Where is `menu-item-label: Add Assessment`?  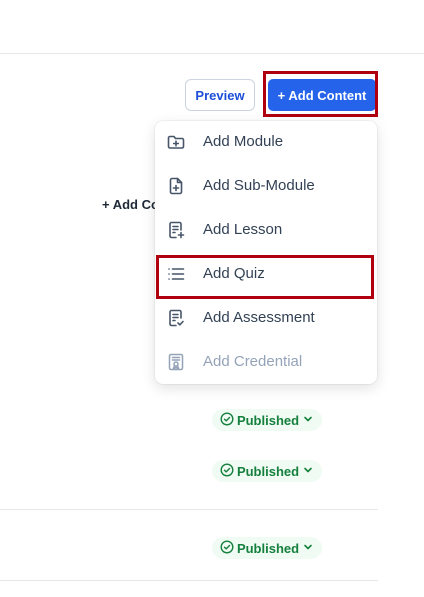 menu-item-label: Add Assessment is located at coordinates (259, 317).